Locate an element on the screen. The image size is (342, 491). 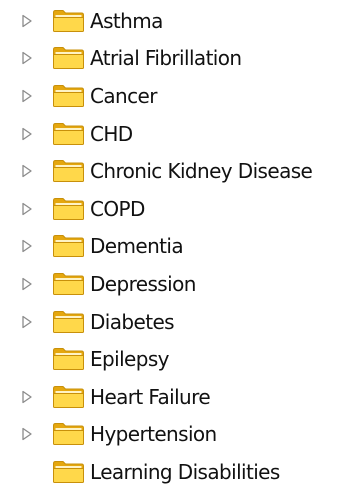
tree-item: Hypertension is located at coordinates (171, 435).